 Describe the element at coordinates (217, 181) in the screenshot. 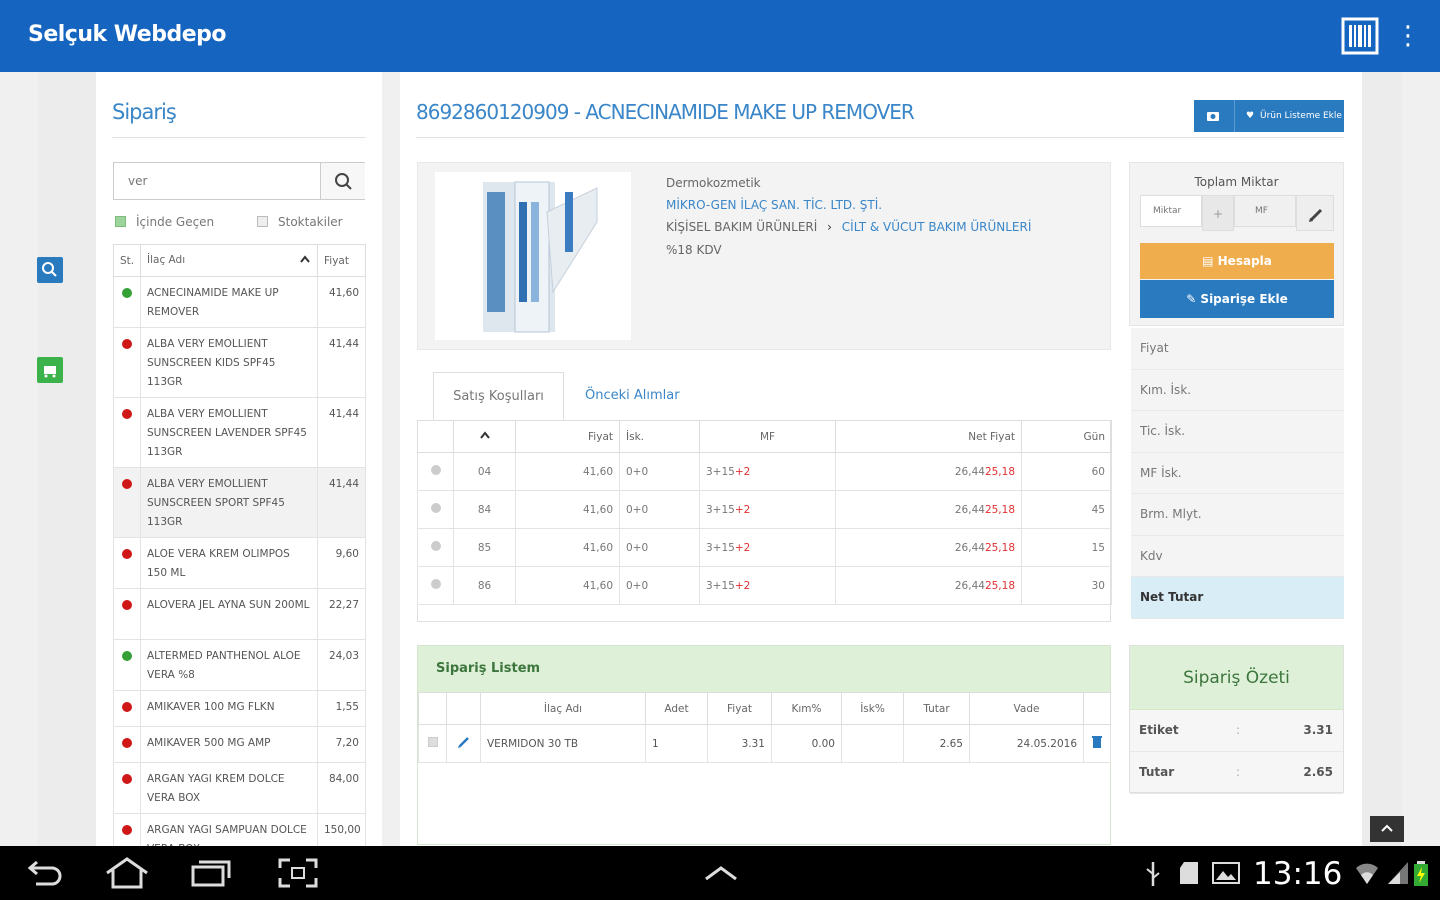

I see `search-input` at that location.